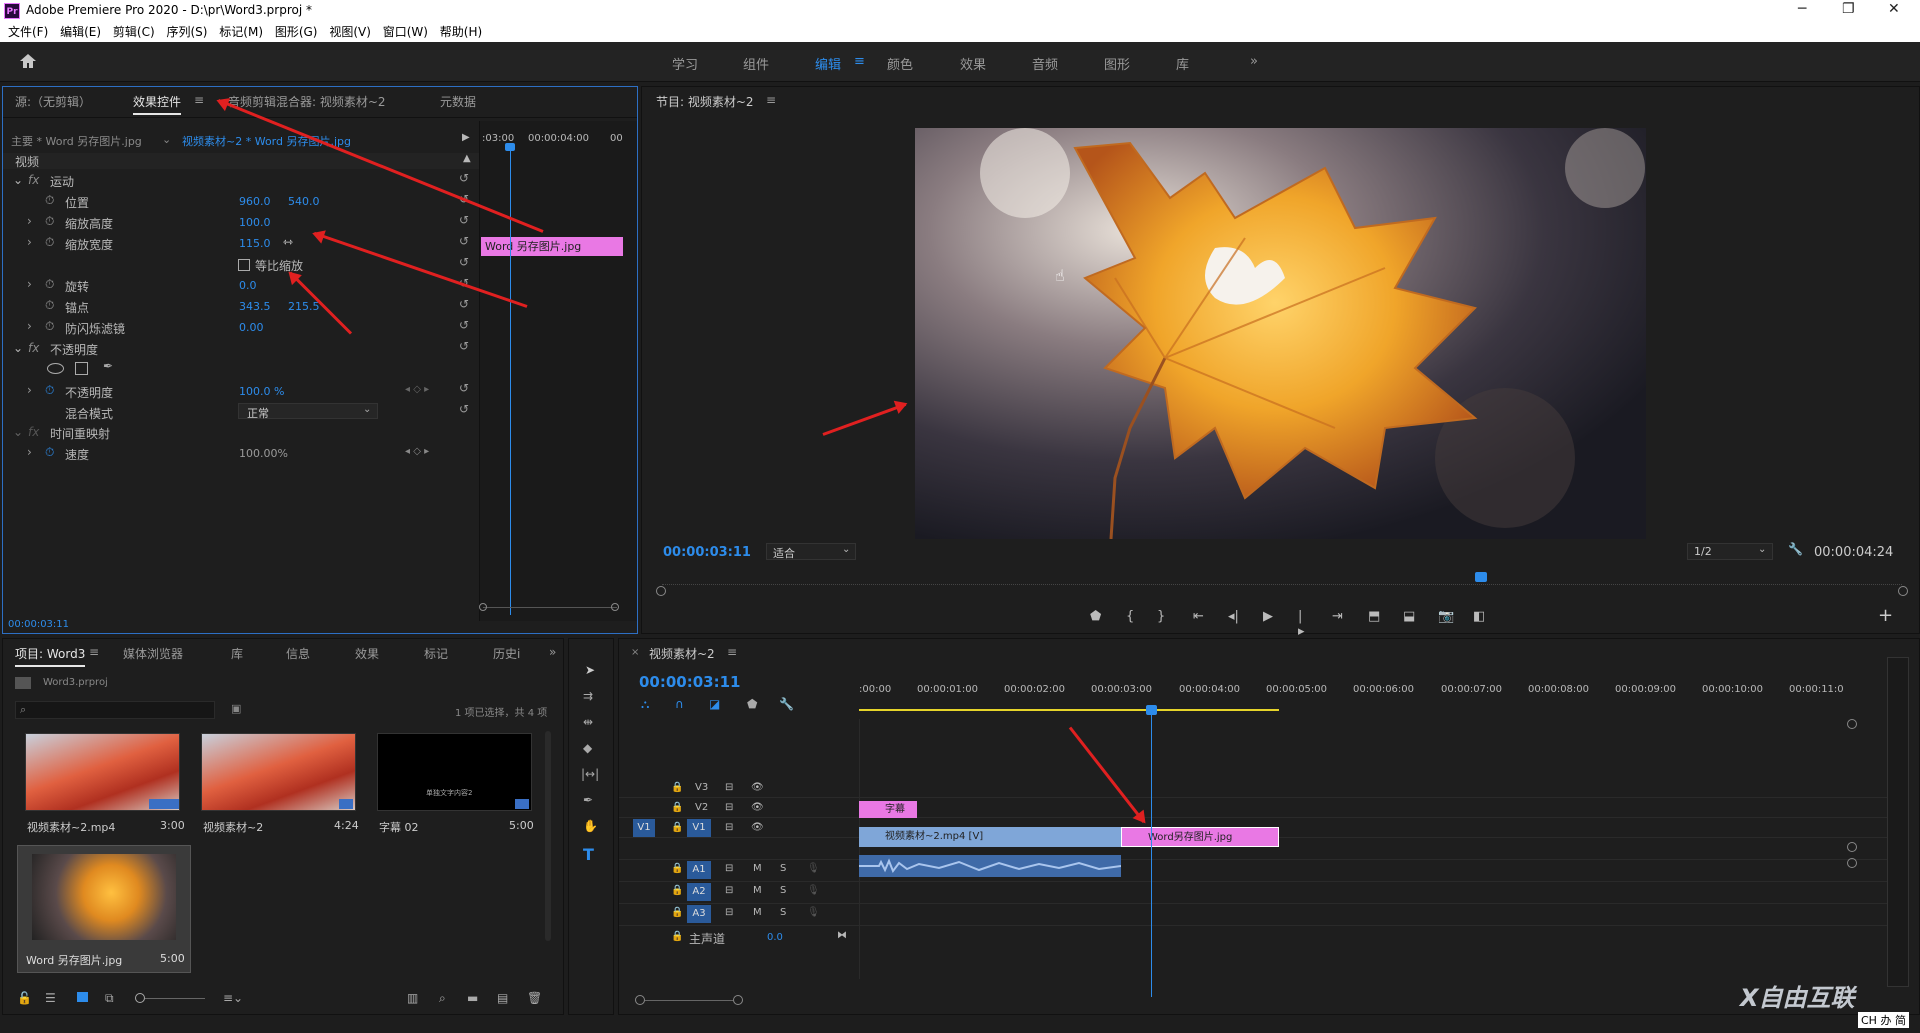  I want to click on program-title: 节目: 视频素材~2, so click(705, 101).